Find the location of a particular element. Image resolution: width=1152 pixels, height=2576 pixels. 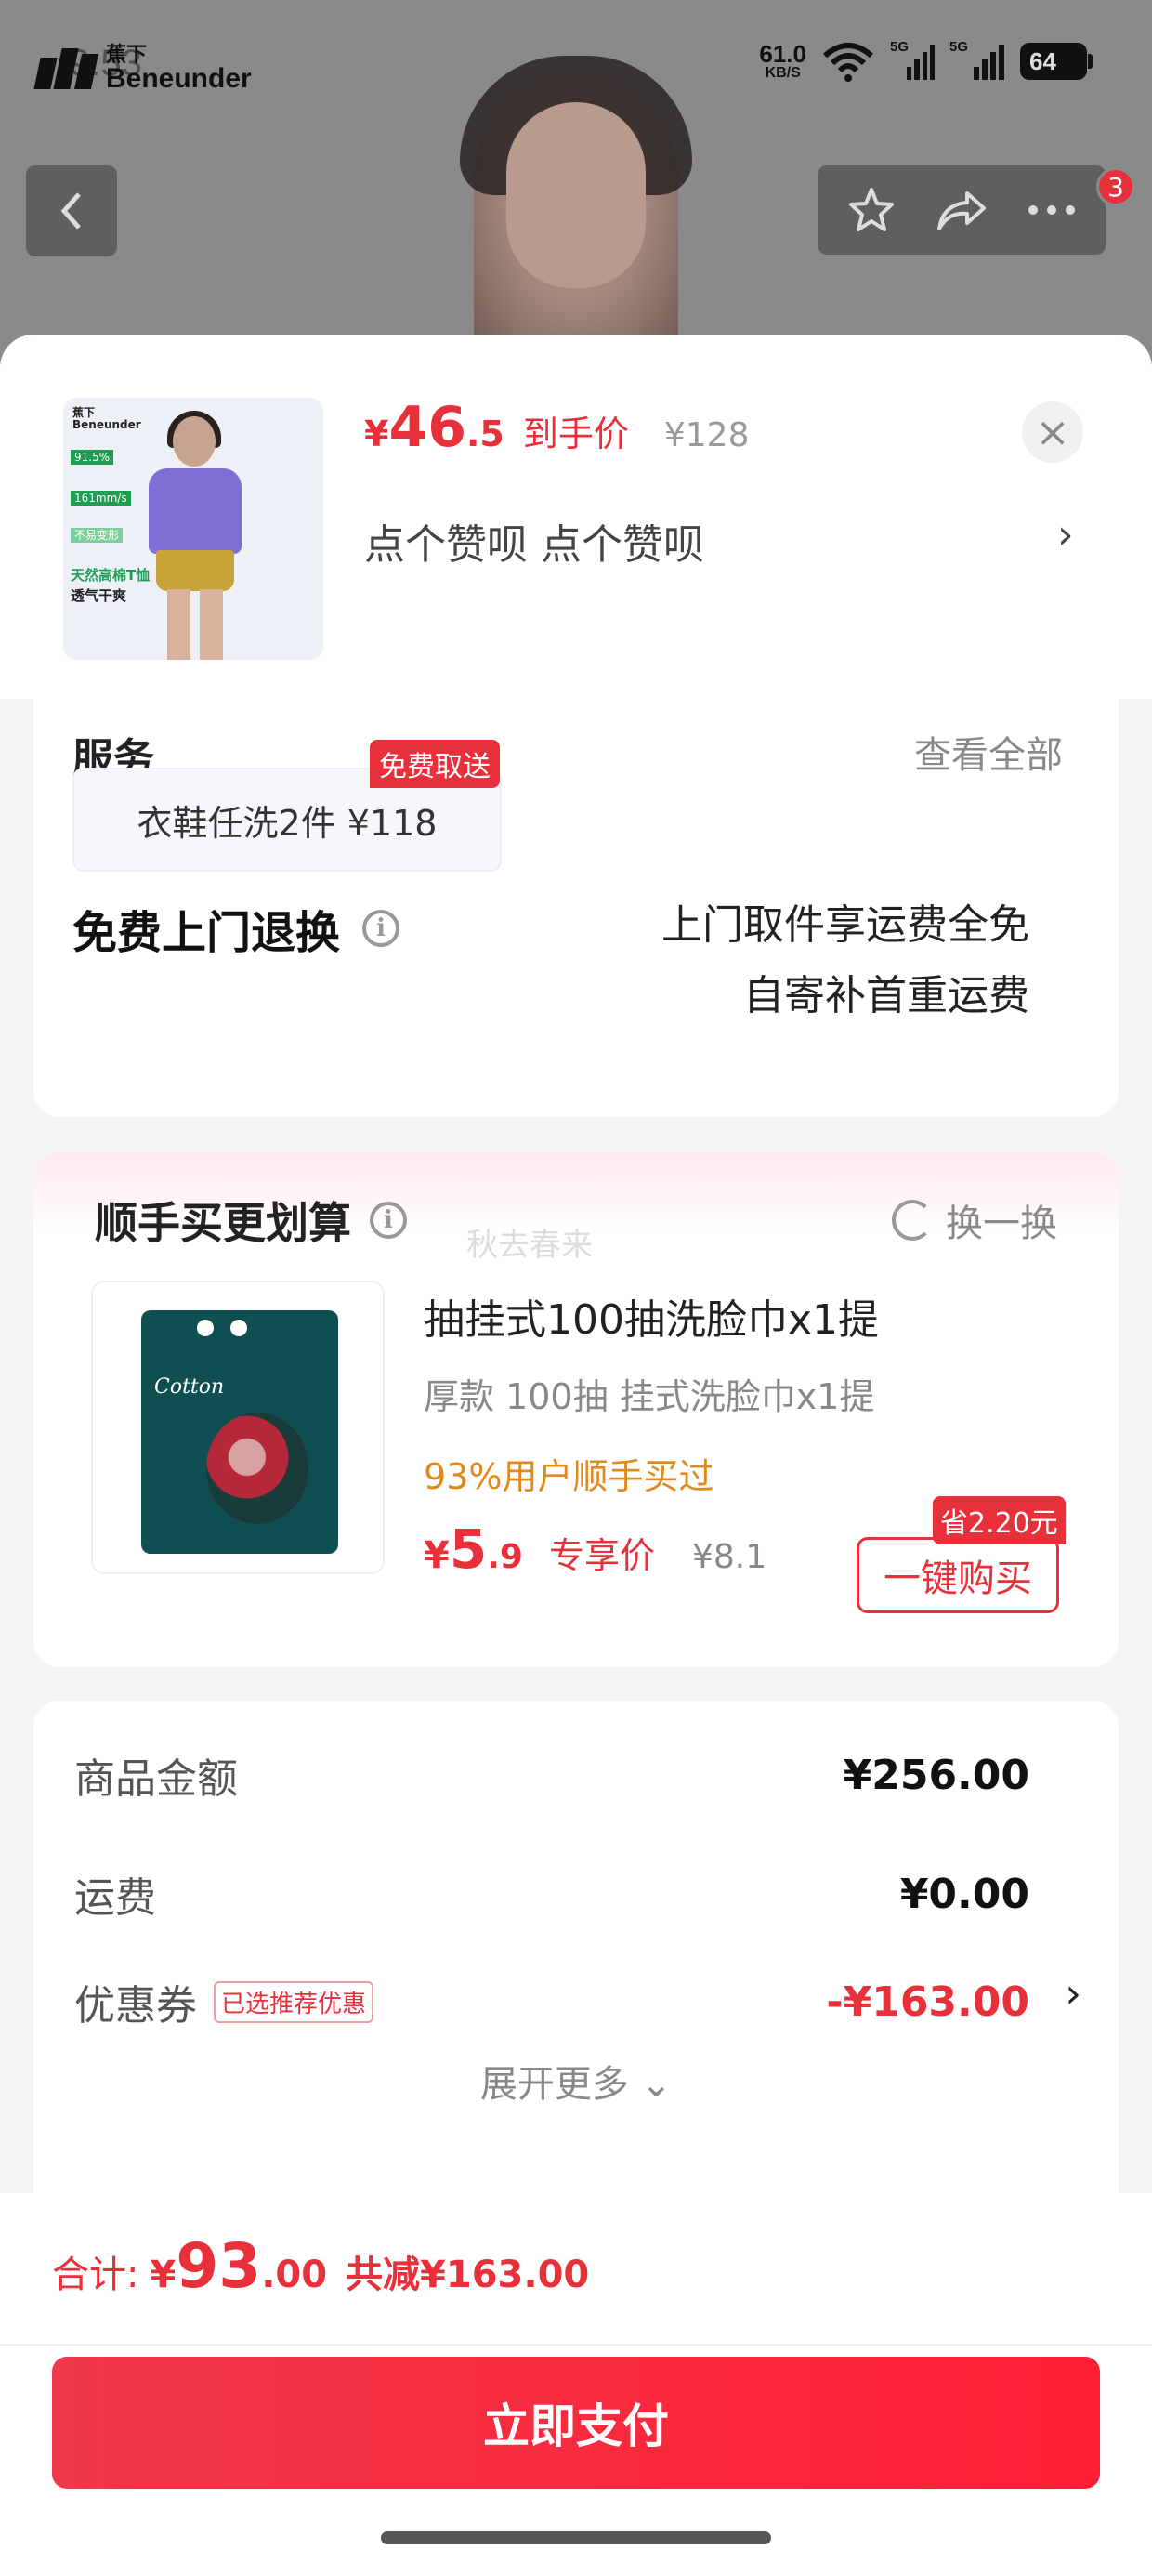

close-icon: × is located at coordinates (1052, 432).